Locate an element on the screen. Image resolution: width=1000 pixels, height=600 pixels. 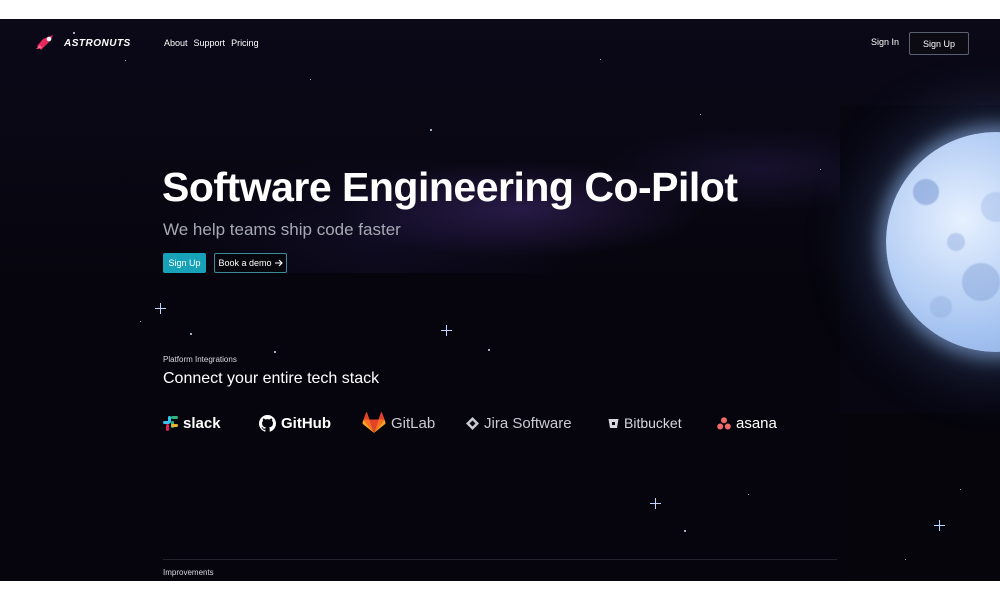
header-sign-up-button: Sign Up is located at coordinates (939, 43).